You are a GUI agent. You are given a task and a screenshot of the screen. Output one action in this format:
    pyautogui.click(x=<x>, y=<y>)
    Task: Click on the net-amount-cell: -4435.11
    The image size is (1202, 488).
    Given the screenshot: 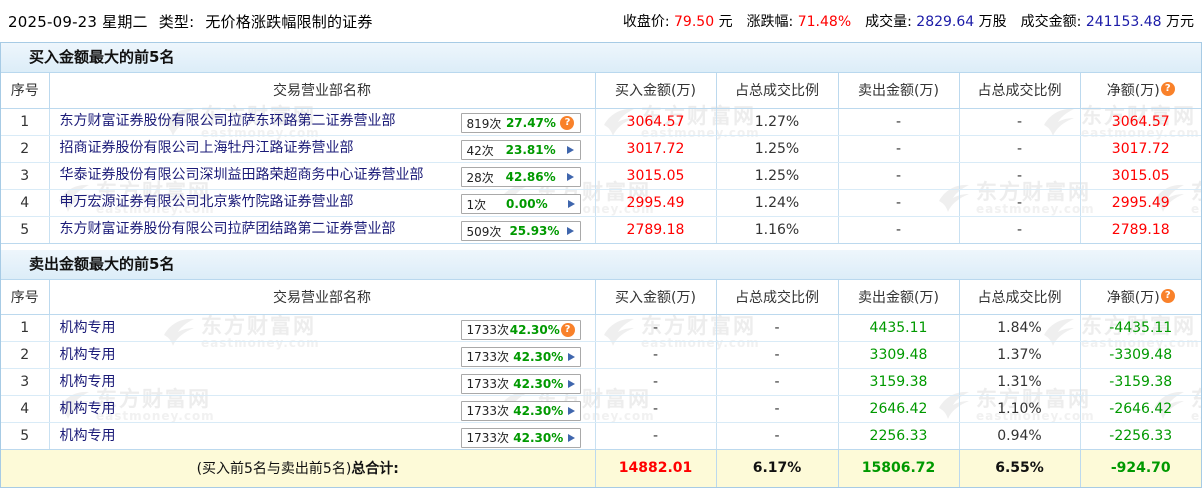 What is the action you would take?
    pyautogui.click(x=1140, y=328)
    